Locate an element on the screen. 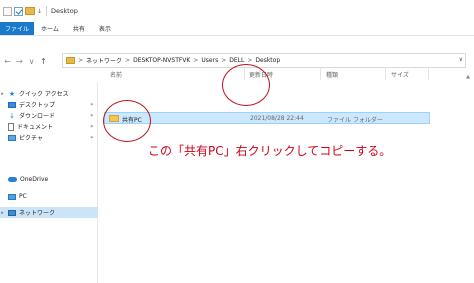 This screenshot has width=474, height=283. new-folder-icon is located at coordinates (30, 11).